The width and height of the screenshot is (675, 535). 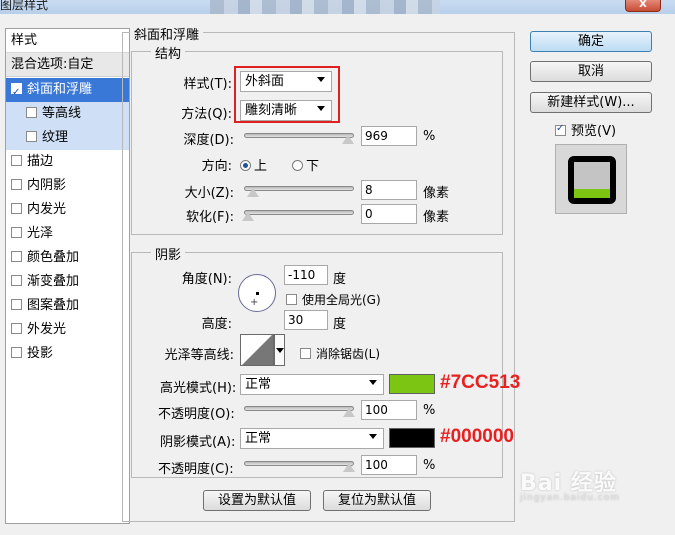 What do you see at coordinates (67, 65) in the screenshot?
I see `blending-options-item: 混合选项:自定` at bounding box center [67, 65].